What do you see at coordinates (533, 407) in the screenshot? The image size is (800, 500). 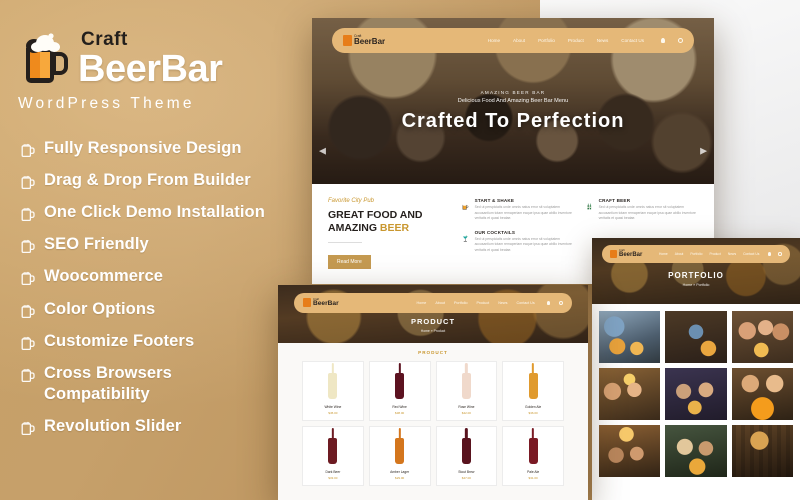 I see `product-name: Golden Ale` at bounding box center [533, 407].